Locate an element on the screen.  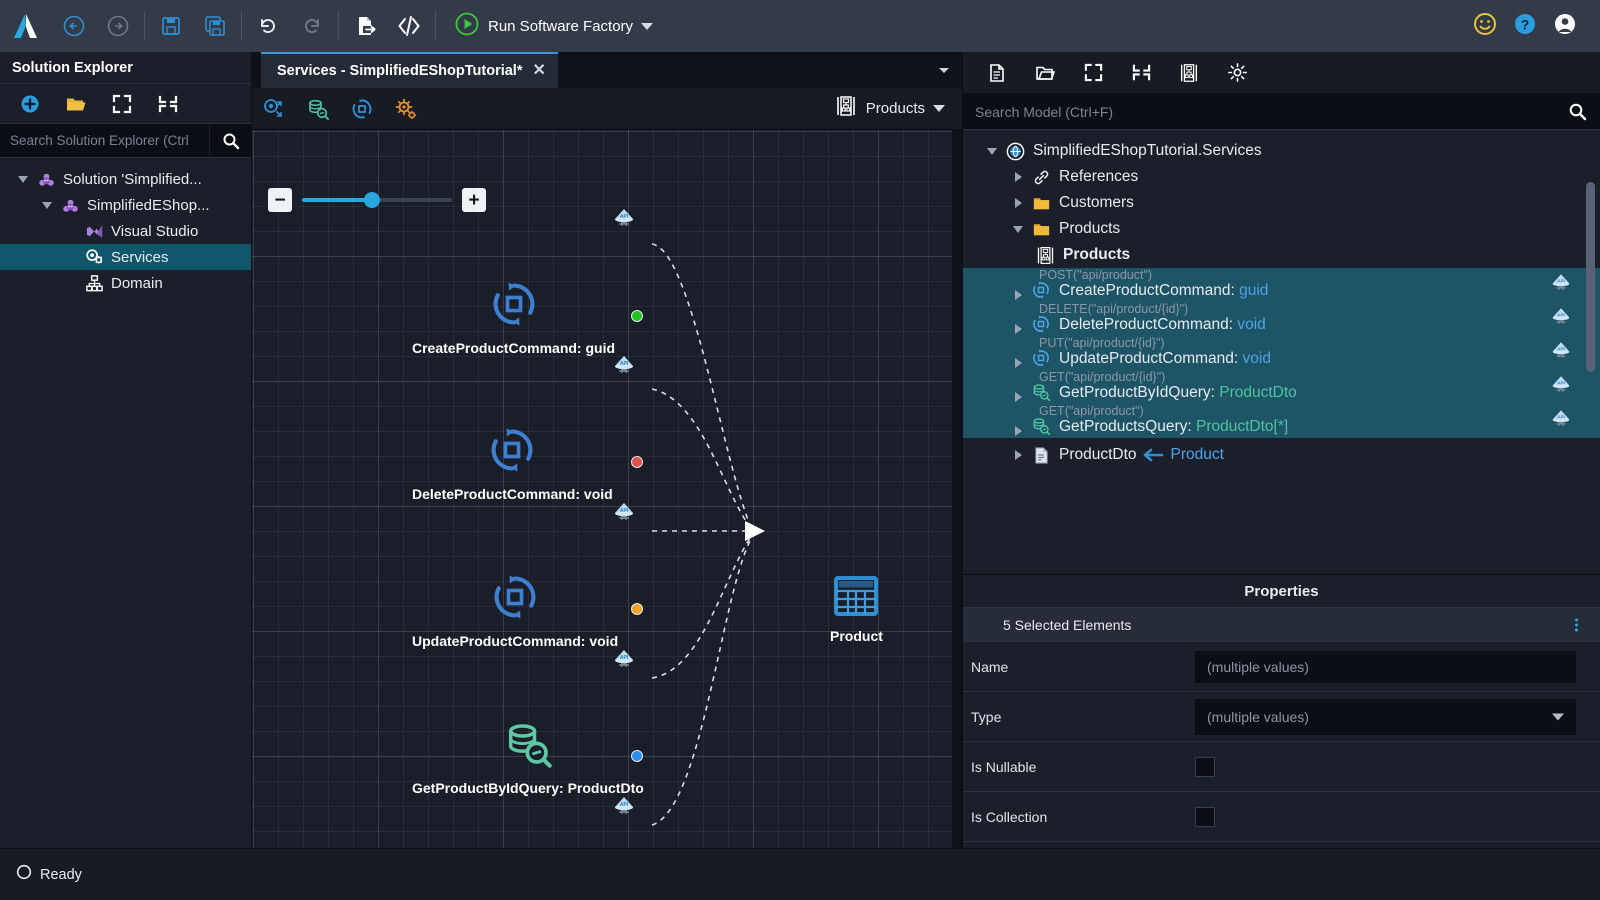
diagram-node-delete-product-command: DeleteProductCommand: void is located at coordinates (512, 463).